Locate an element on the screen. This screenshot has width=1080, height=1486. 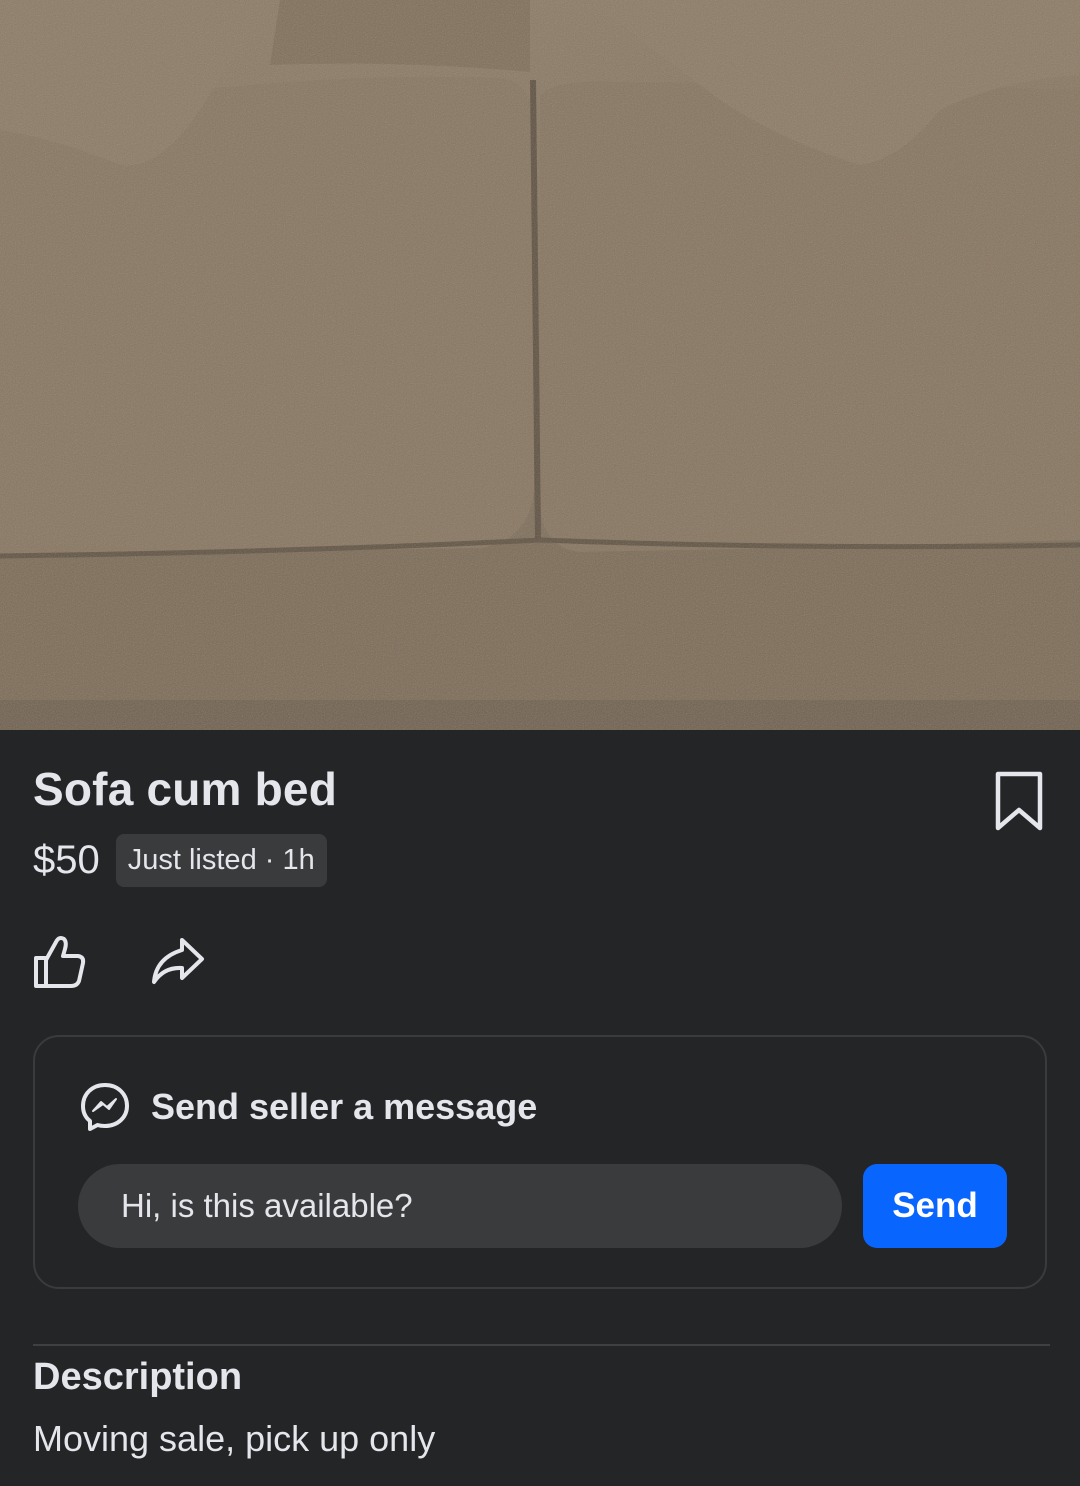
share-icon is located at coordinates (177, 961).